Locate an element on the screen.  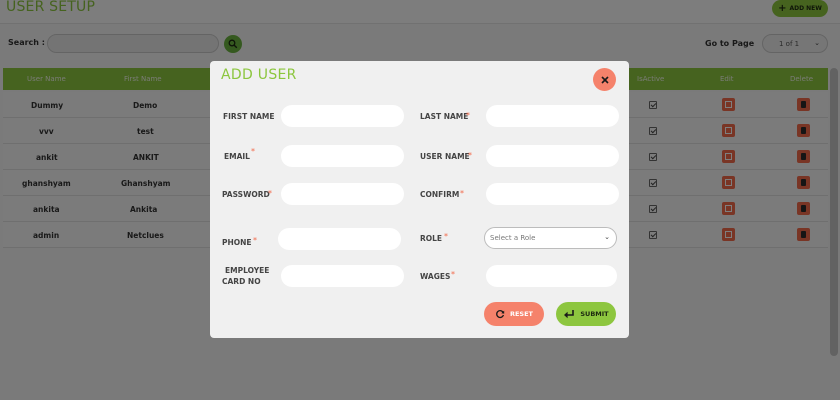
first-name-input is located at coordinates (342, 116).